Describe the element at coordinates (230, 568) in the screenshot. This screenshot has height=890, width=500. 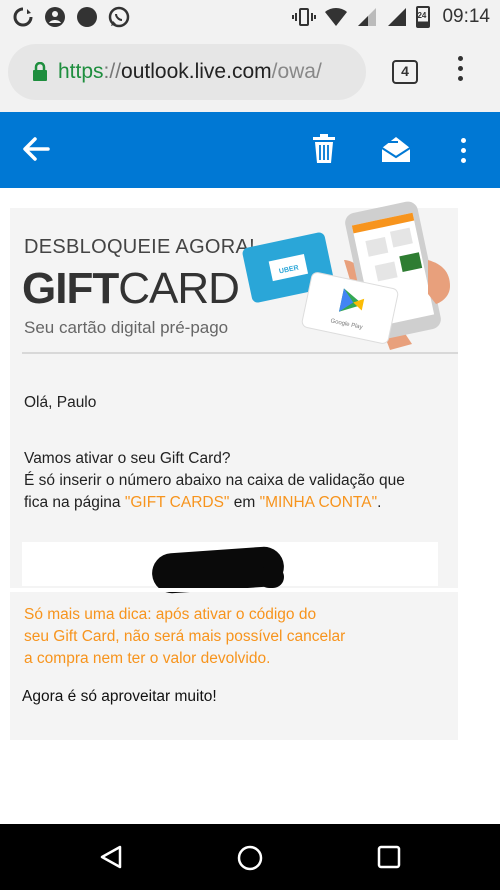
I see `gift-code-box` at that location.